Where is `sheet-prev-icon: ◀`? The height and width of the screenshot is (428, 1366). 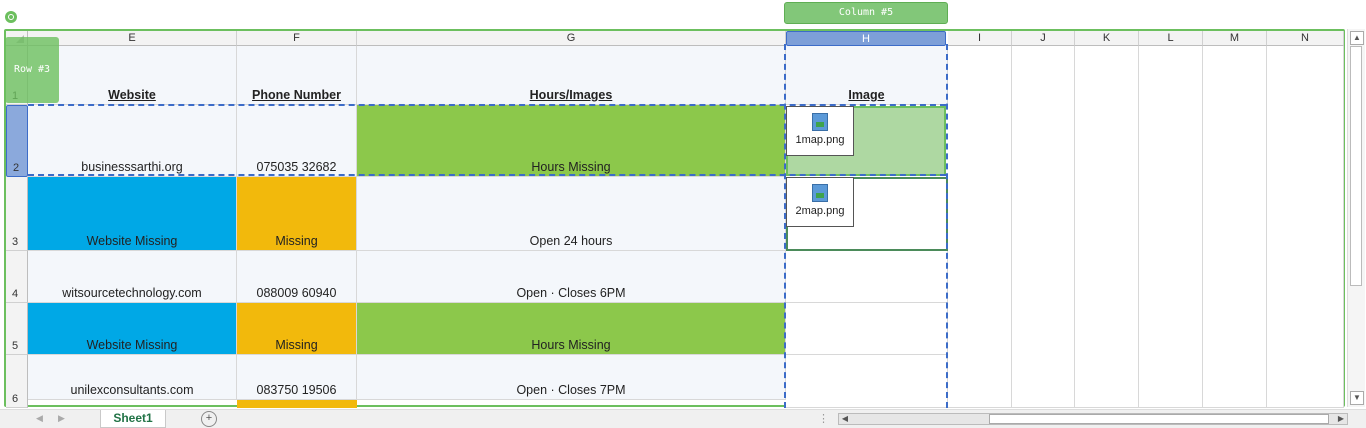
sheet-prev-icon: ◀ is located at coordinates (39, 418).